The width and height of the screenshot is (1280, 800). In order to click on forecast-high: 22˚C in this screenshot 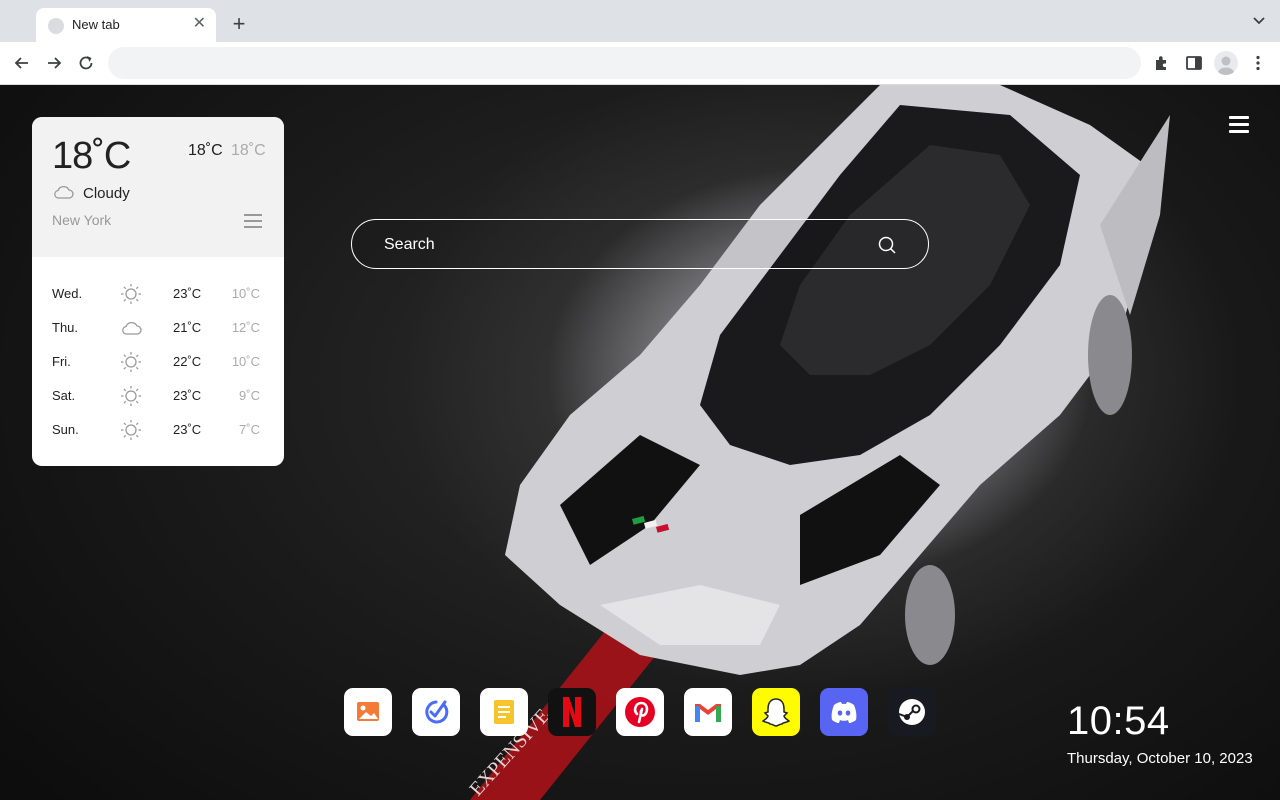, I will do `click(187, 361)`.